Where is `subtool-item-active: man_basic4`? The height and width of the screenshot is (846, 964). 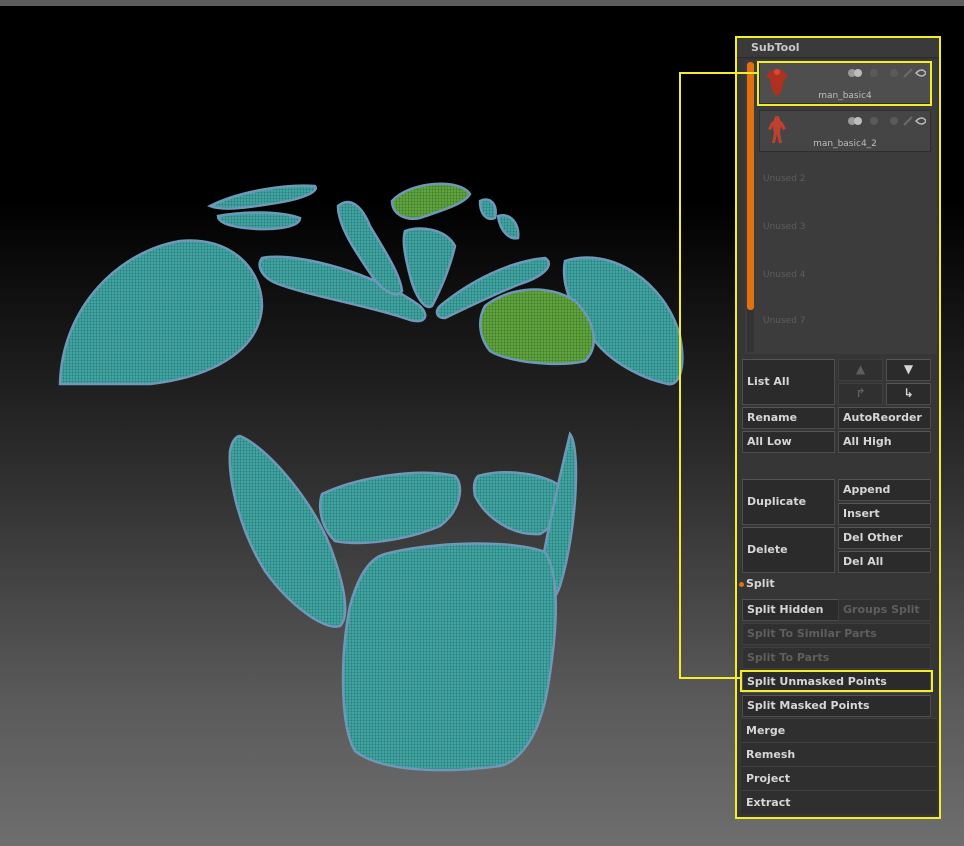 subtool-item-active: man_basic4 is located at coordinates (845, 83).